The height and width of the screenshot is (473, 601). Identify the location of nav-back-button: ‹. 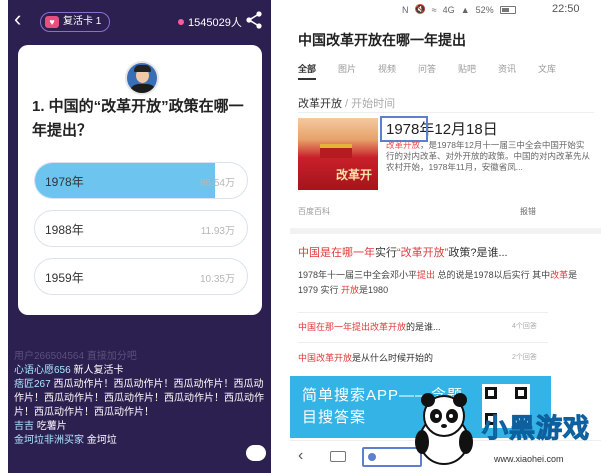
(300, 456).